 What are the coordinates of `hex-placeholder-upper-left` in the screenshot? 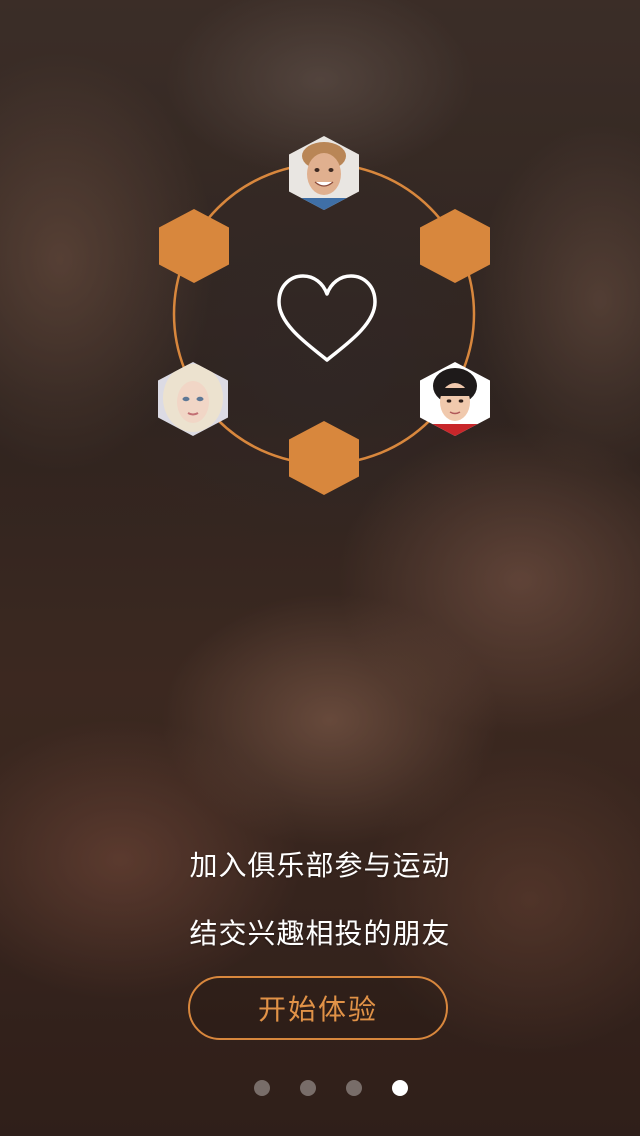 It's located at (194, 246).